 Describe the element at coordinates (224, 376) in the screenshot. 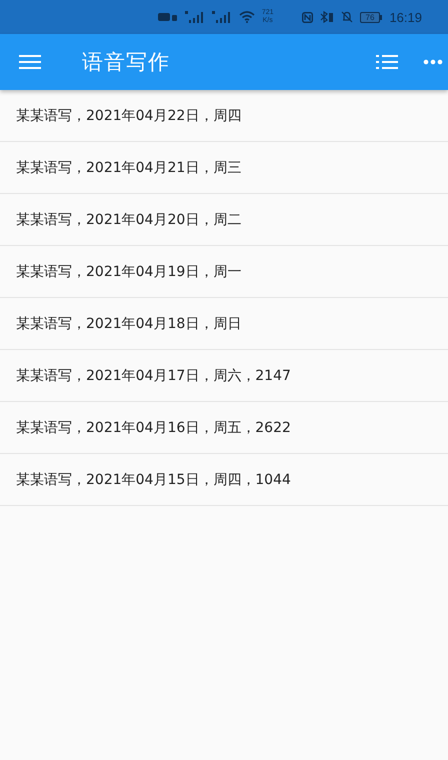

I see `entry-item: 某某语写，2021年04月17日，周六，2147` at that location.